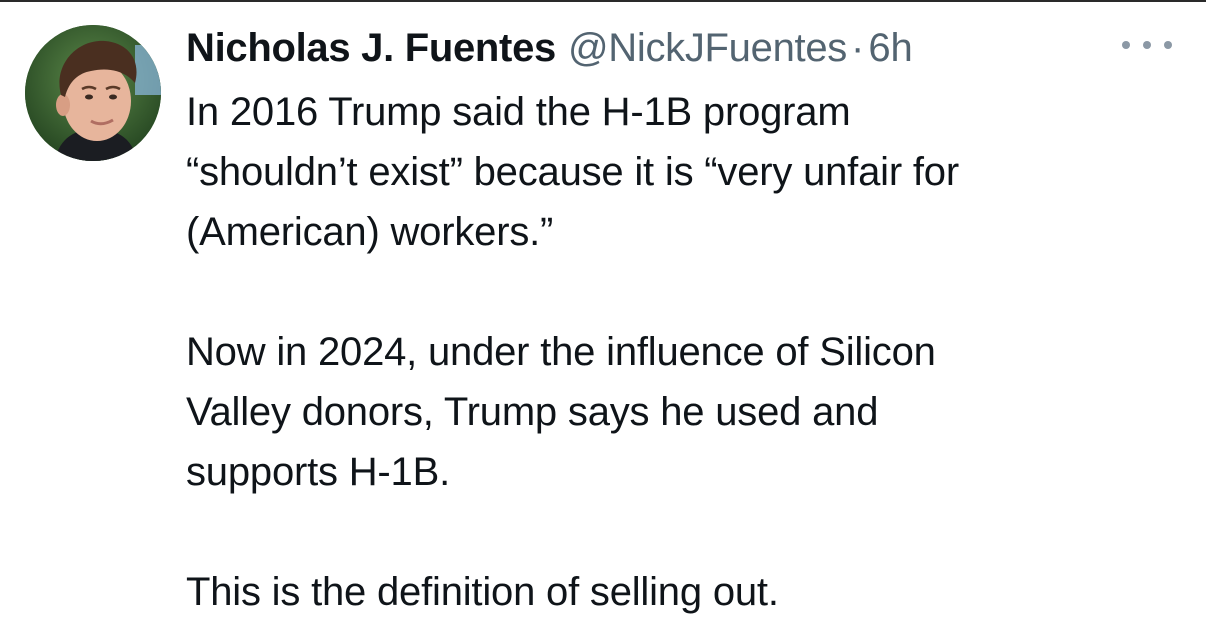 The width and height of the screenshot is (1206, 632). Describe the element at coordinates (482, 592) in the screenshot. I see `tweet-line: This is the definition of selling out.` at that location.